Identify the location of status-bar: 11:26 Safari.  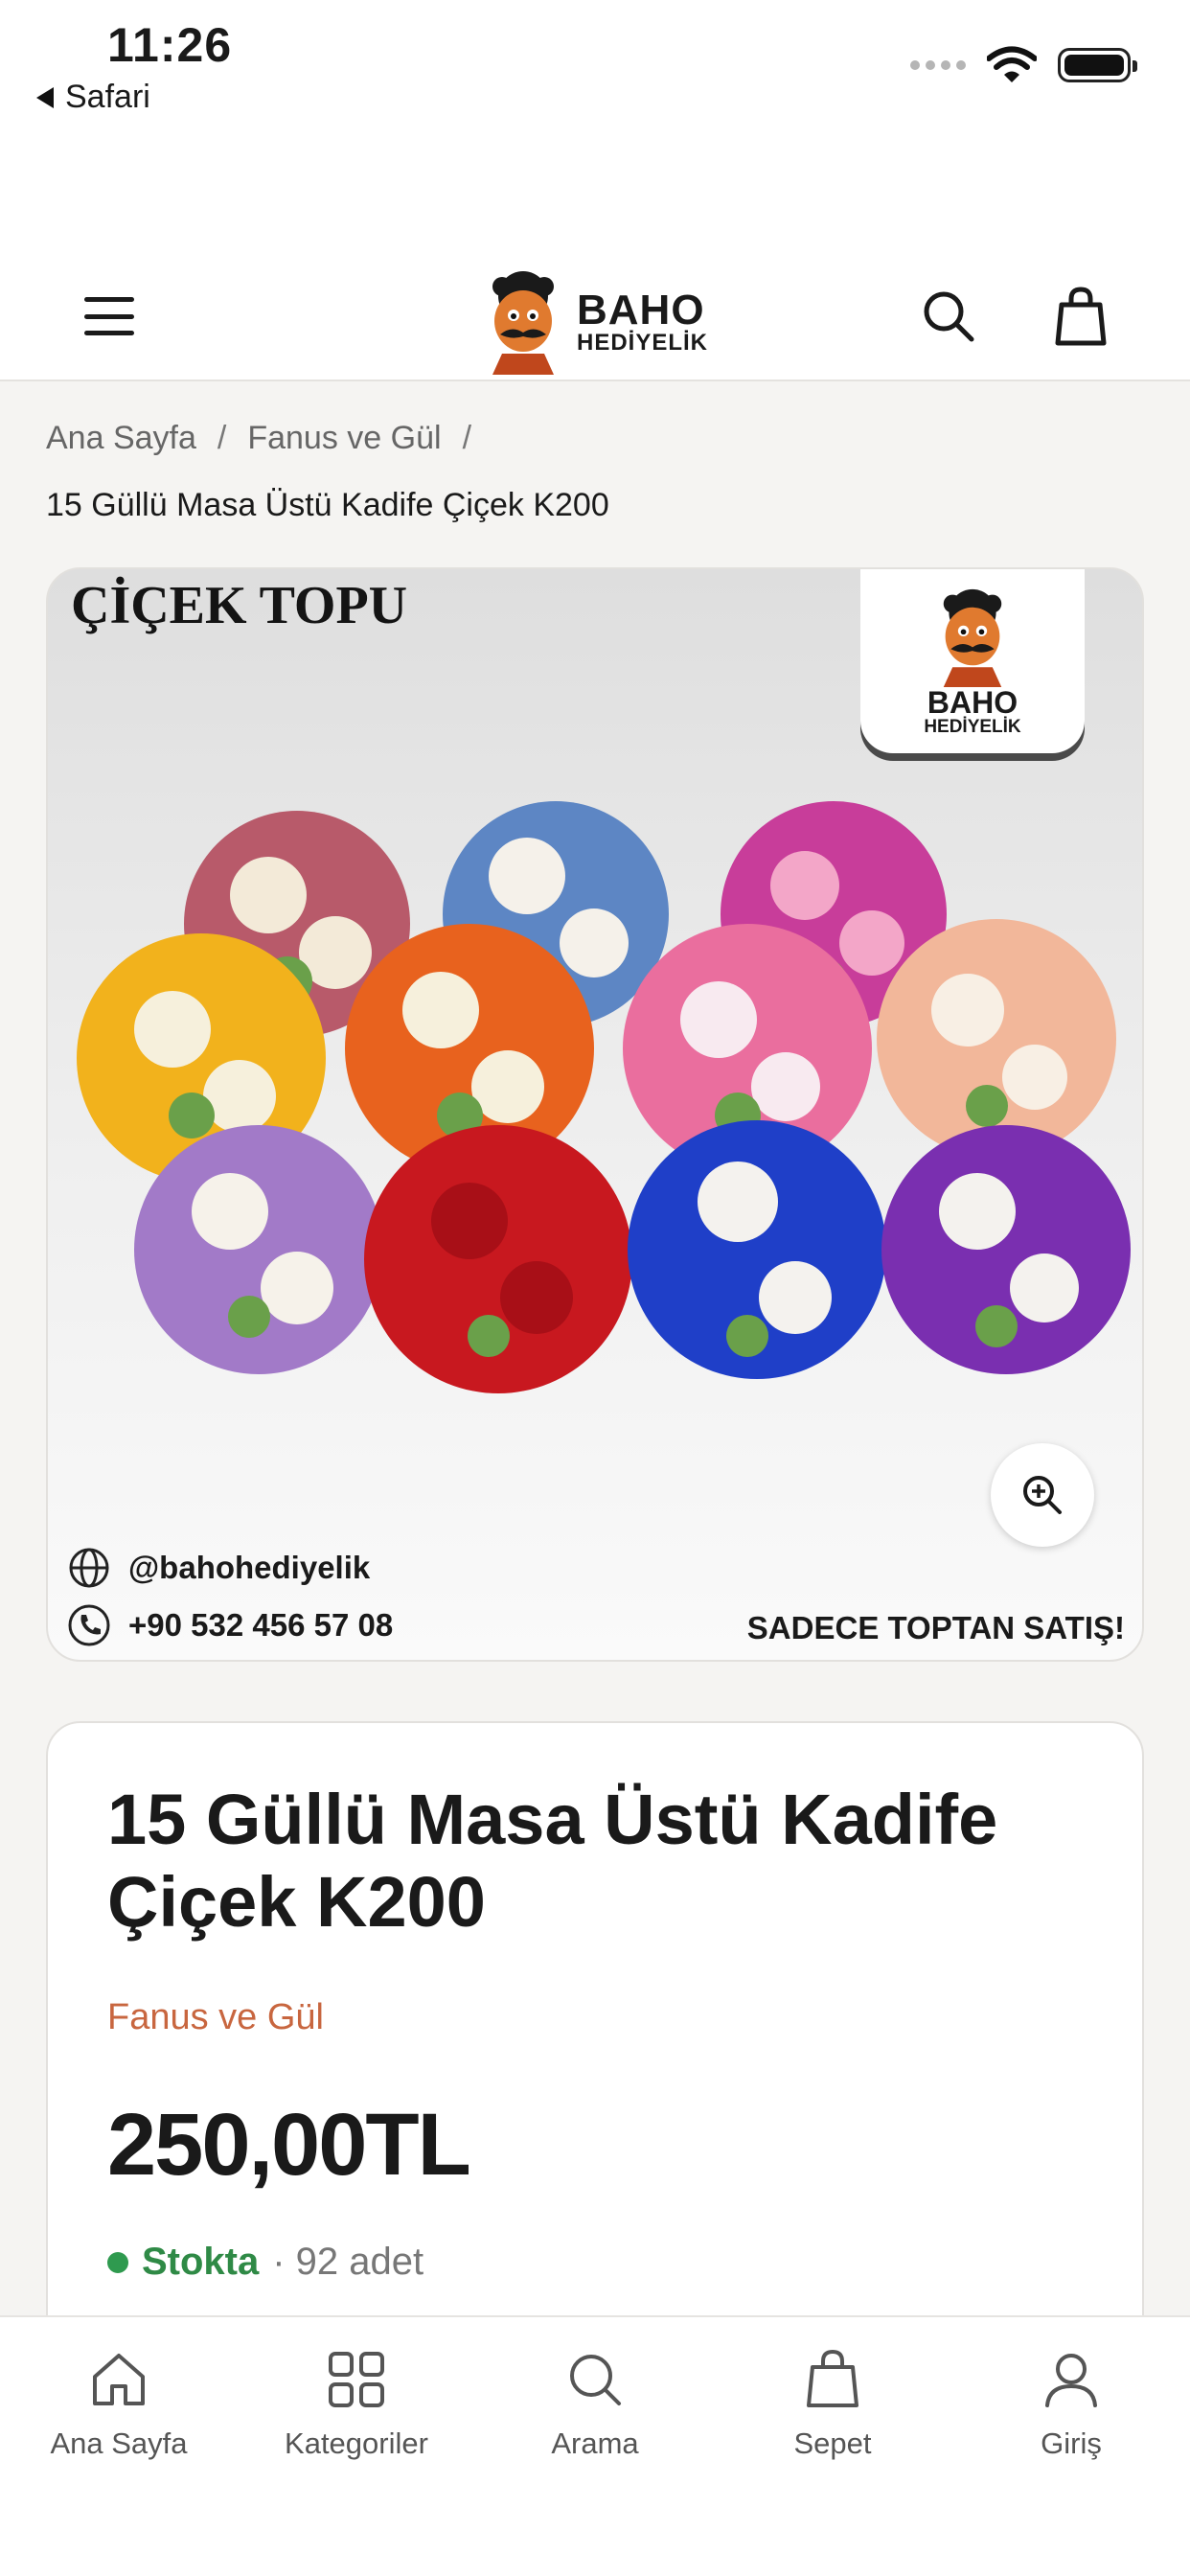
(595, 129).